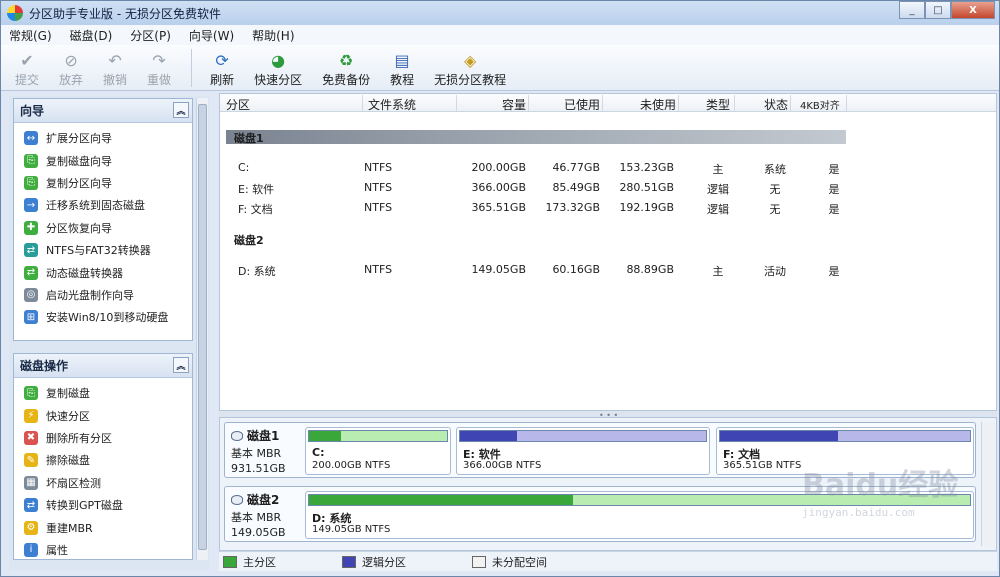 This screenshot has height=577, width=1000. Describe the element at coordinates (103, 250) in the screenshot. I see `wizard-item-ntfs-fat32: ⇄ NTFS与FAT32转换器` at that location.